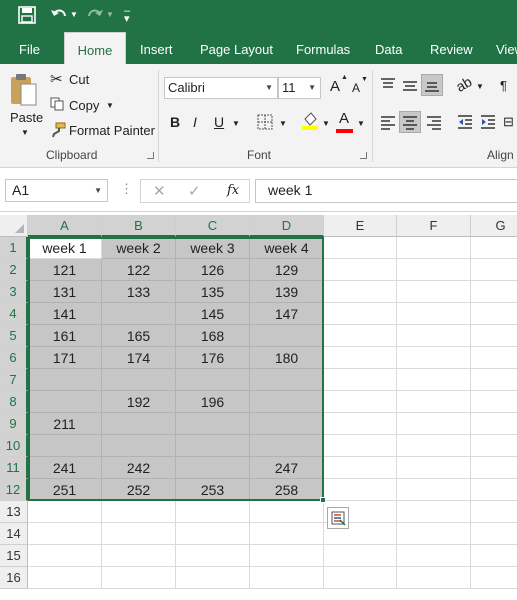 This screenshot has width=517, height=600. Describe the element at coordinates (434, 336) in the screenshot. I see `cell-f5` at that location.